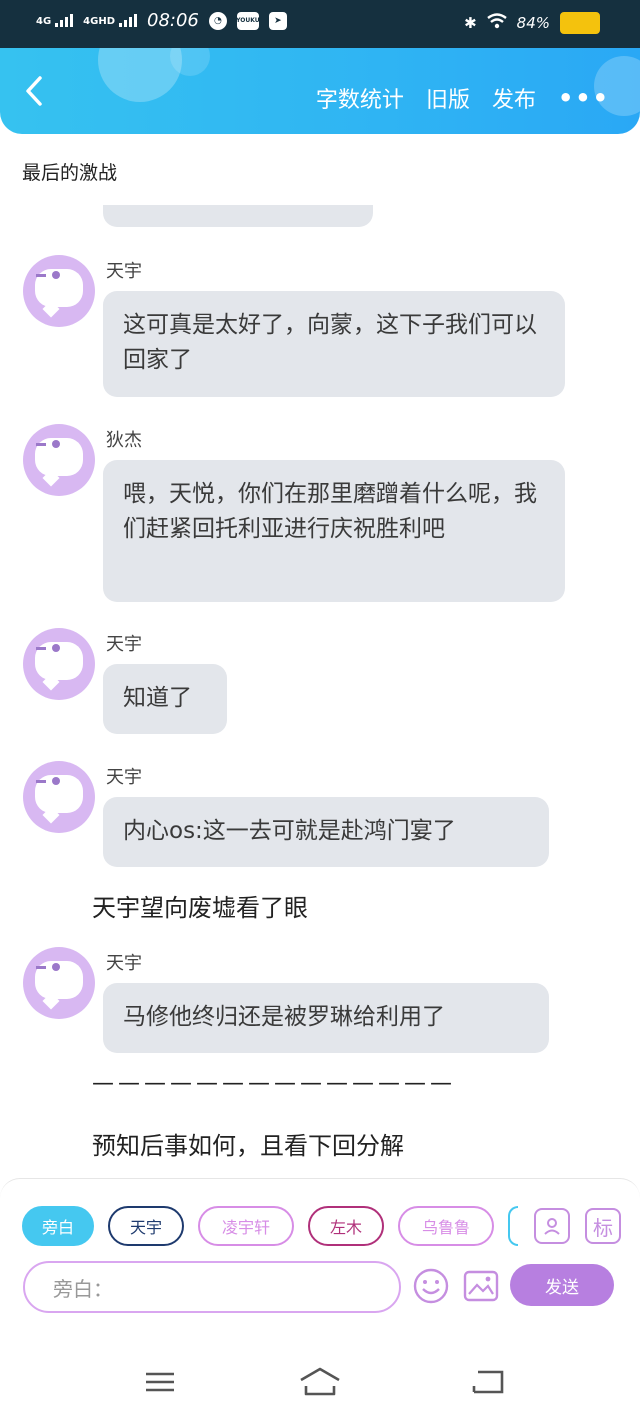  What do you see at coordinates (470, 23) in the screenshot?
I see `bluetooth-icon: ✱` at bounding box center [470, 23].